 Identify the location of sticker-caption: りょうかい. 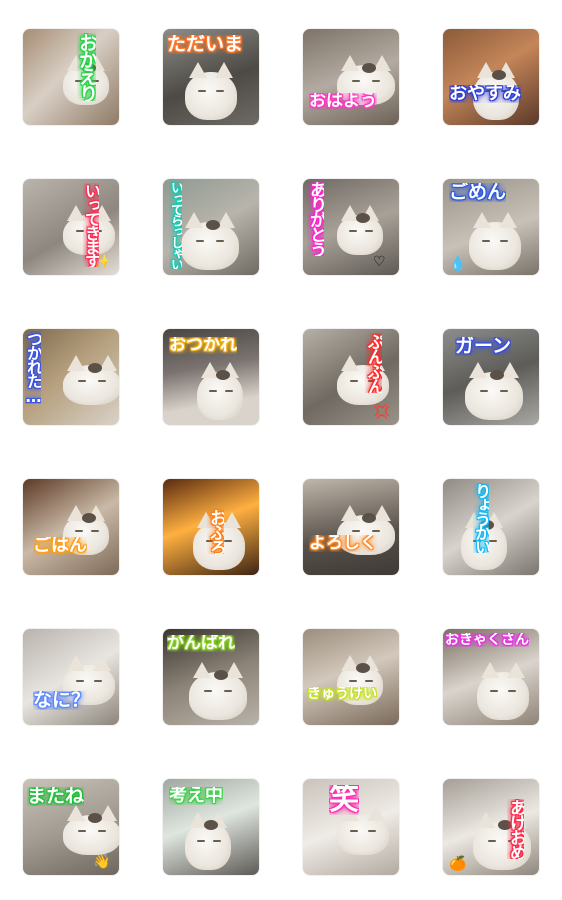
(481, 518).